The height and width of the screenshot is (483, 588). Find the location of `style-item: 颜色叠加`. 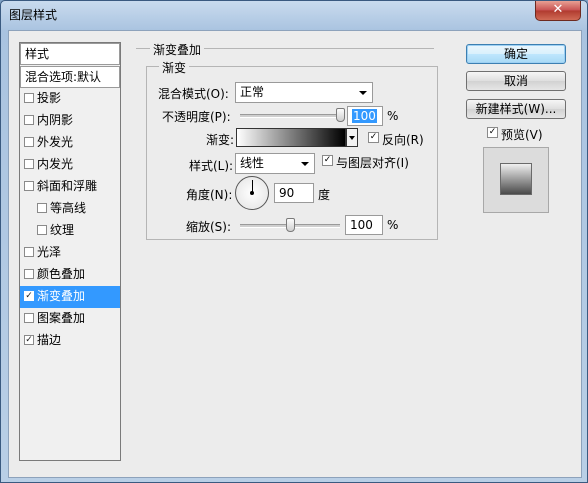

style-item: 颜色叠加 is located at coordinates (70, 275).